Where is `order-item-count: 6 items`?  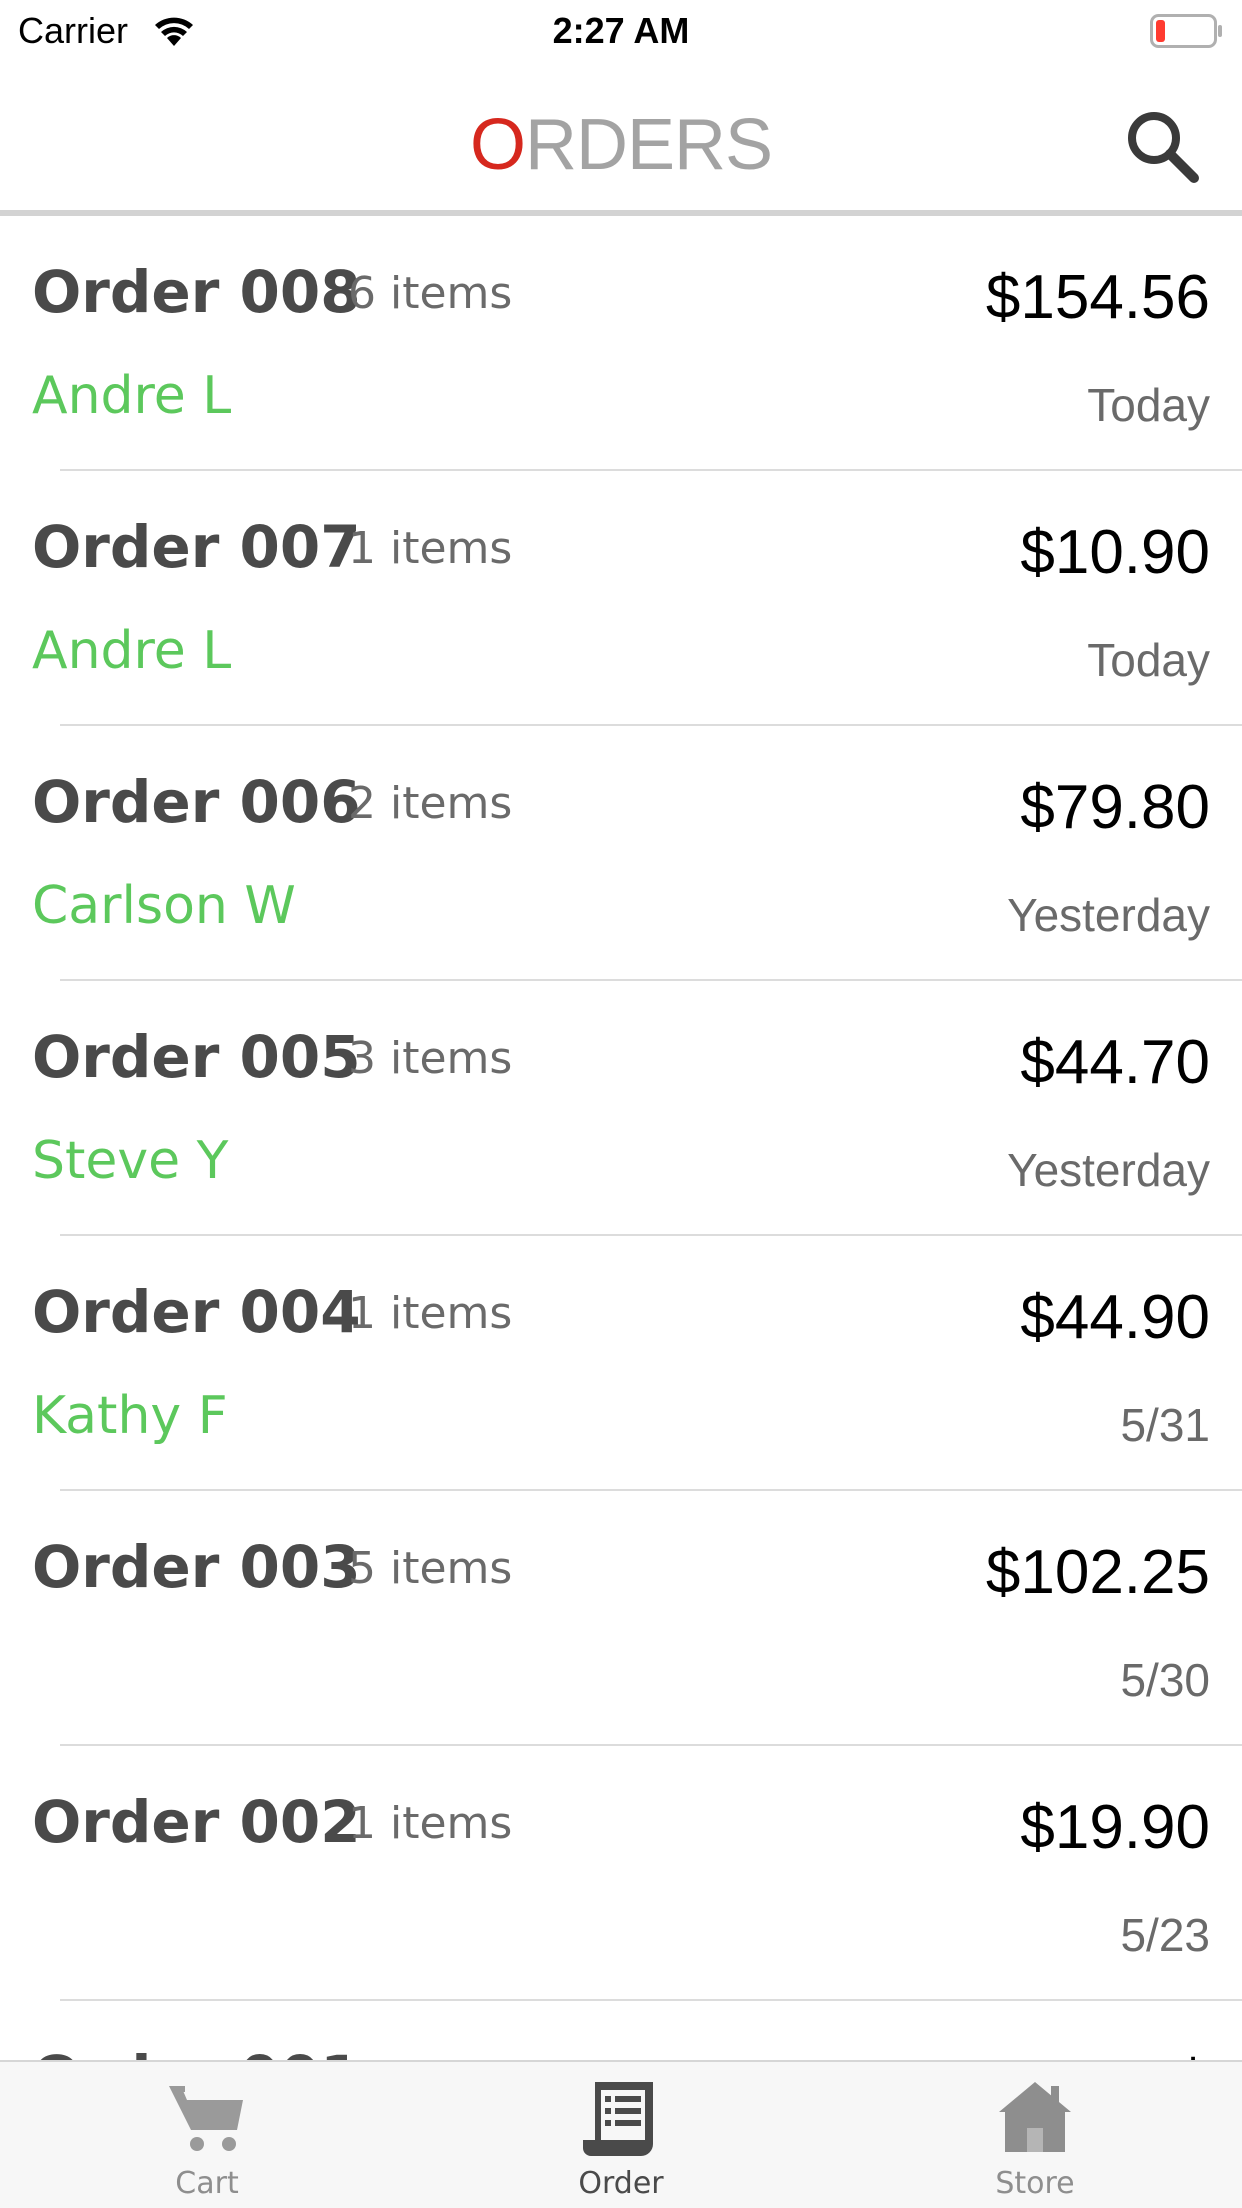 order-item-count: 6 items is located at coordinates (430, 293).